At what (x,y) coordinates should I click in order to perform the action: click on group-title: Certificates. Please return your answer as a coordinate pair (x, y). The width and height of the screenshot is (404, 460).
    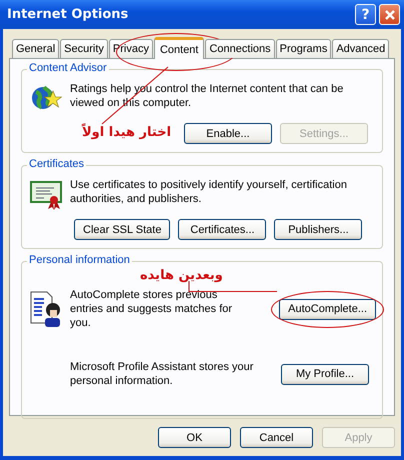
    Looking at the image, I should click on (56, 164).